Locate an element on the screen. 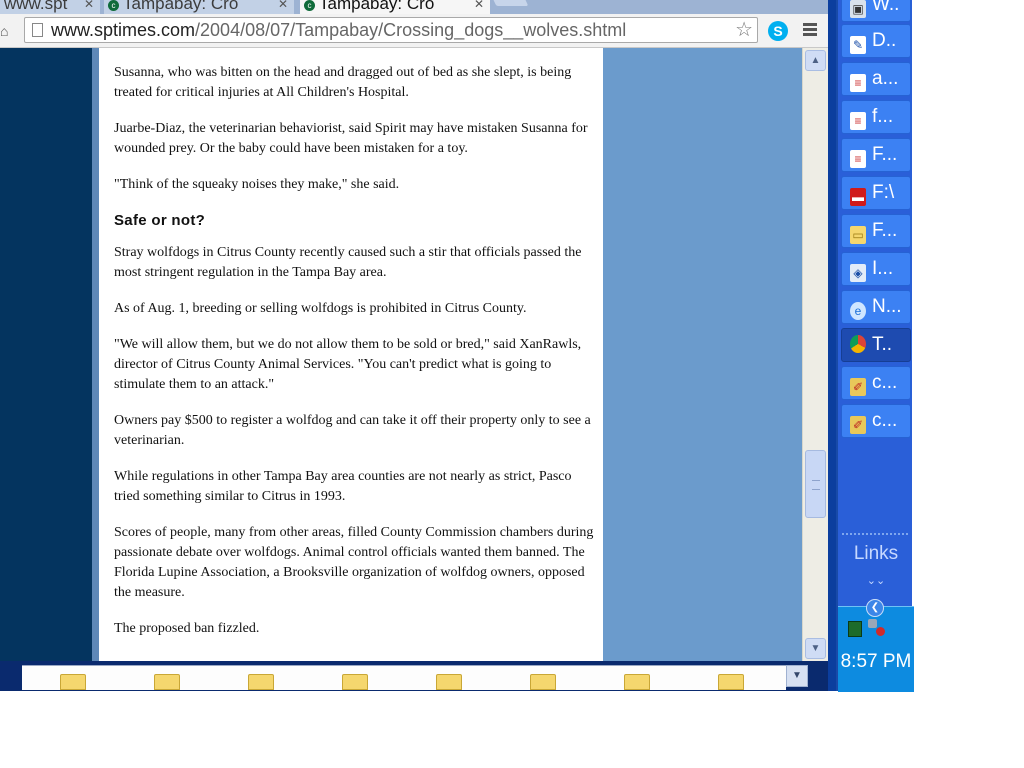 This screenshot has height=768, width=1024. taskbar-item-label: W.. is located at coordinates (886, 7).